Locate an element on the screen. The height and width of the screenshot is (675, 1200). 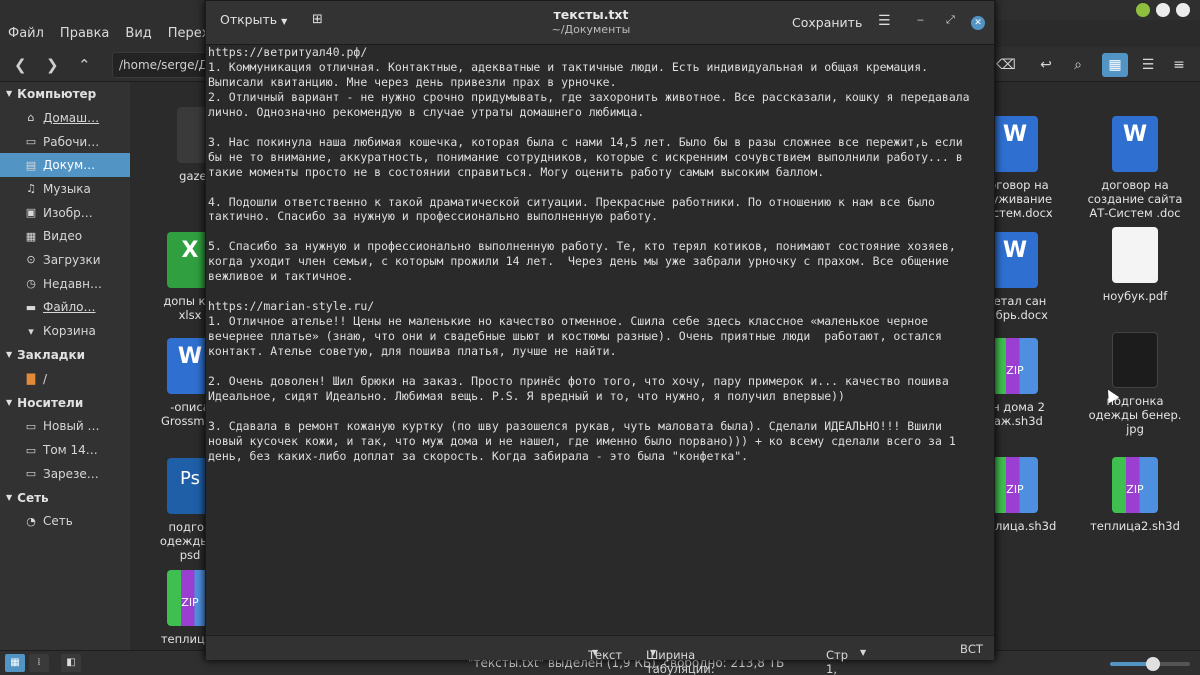
fm-maximize-button is located at coordinates (1163, 10).